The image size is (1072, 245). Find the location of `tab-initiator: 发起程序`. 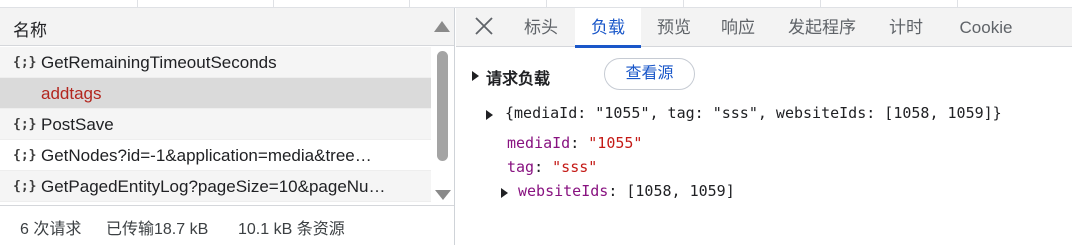

tab-initiator: 发起程序 is located at coordinates (822, 27).